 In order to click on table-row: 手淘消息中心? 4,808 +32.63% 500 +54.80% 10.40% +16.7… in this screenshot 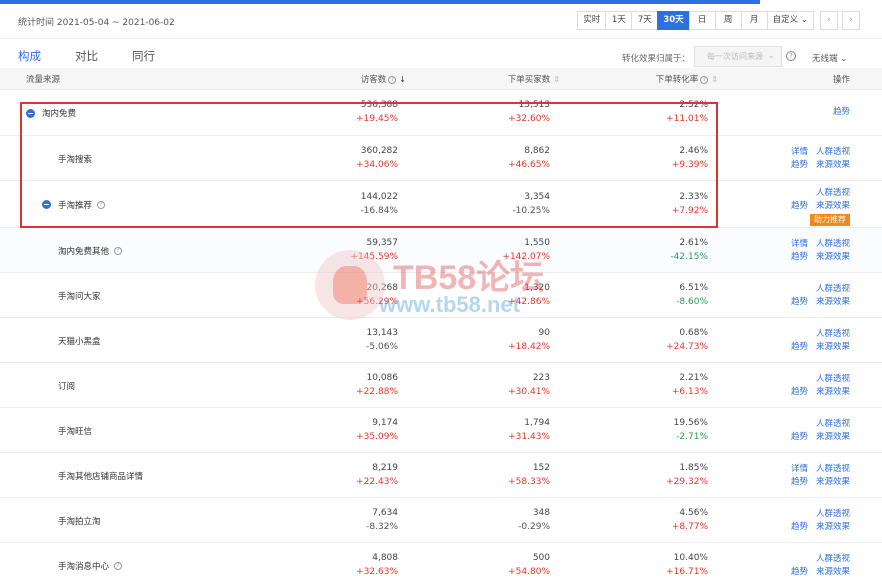, I will do `click(441, 561)`.